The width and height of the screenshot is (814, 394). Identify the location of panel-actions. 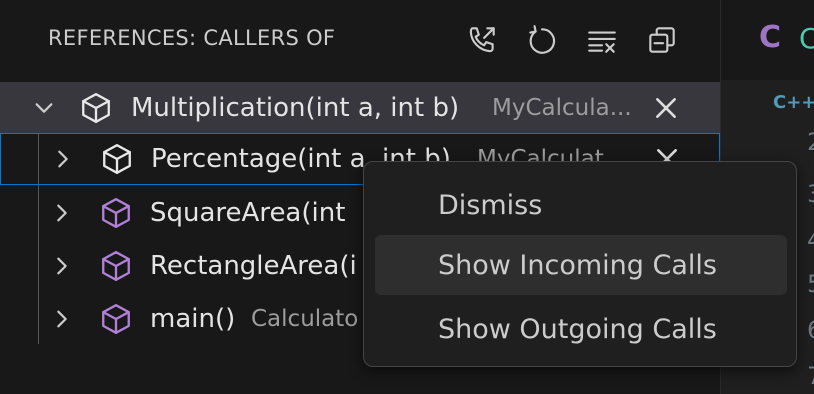
(572, 40).